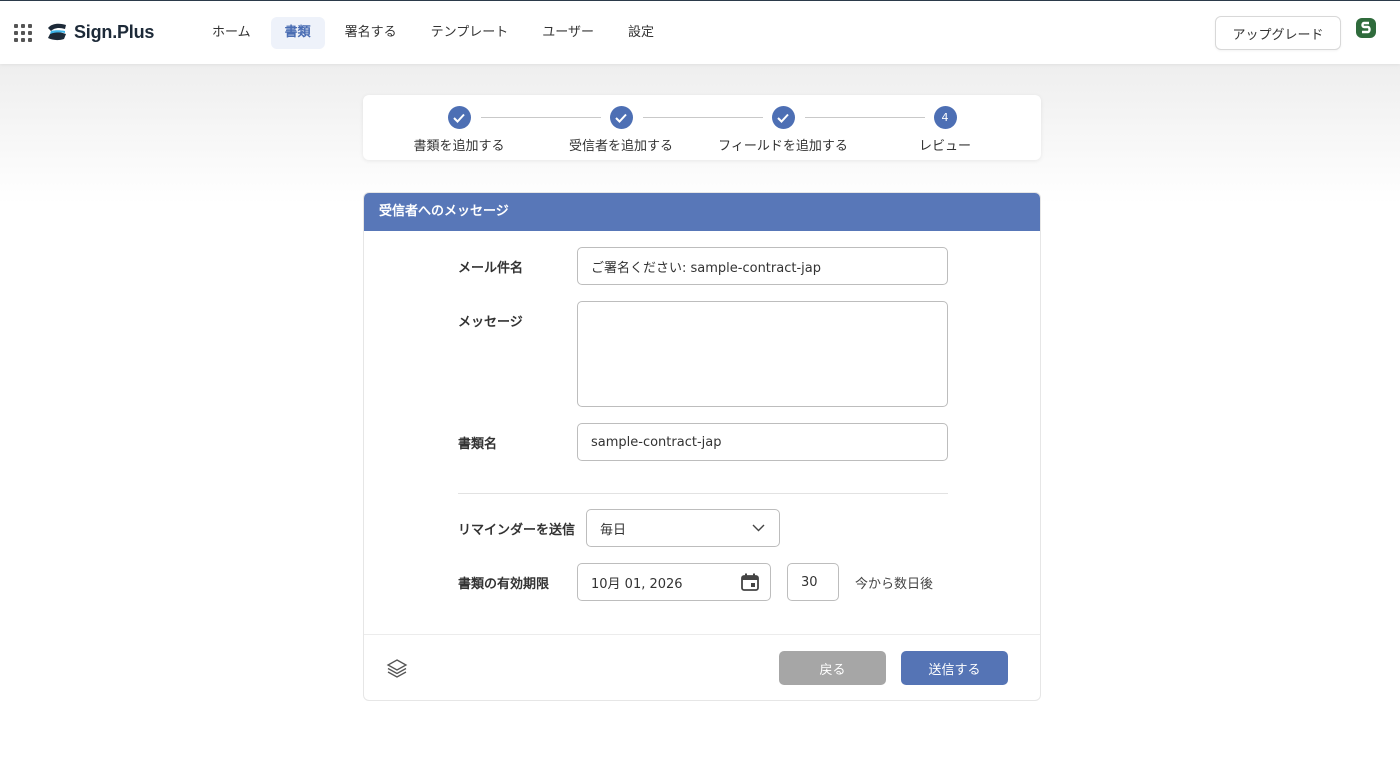  What do you see at coordinates (1278, 33) in the screenshot?
I see `upgrade-button: アップグレード` at bounding box center [1278, 33].